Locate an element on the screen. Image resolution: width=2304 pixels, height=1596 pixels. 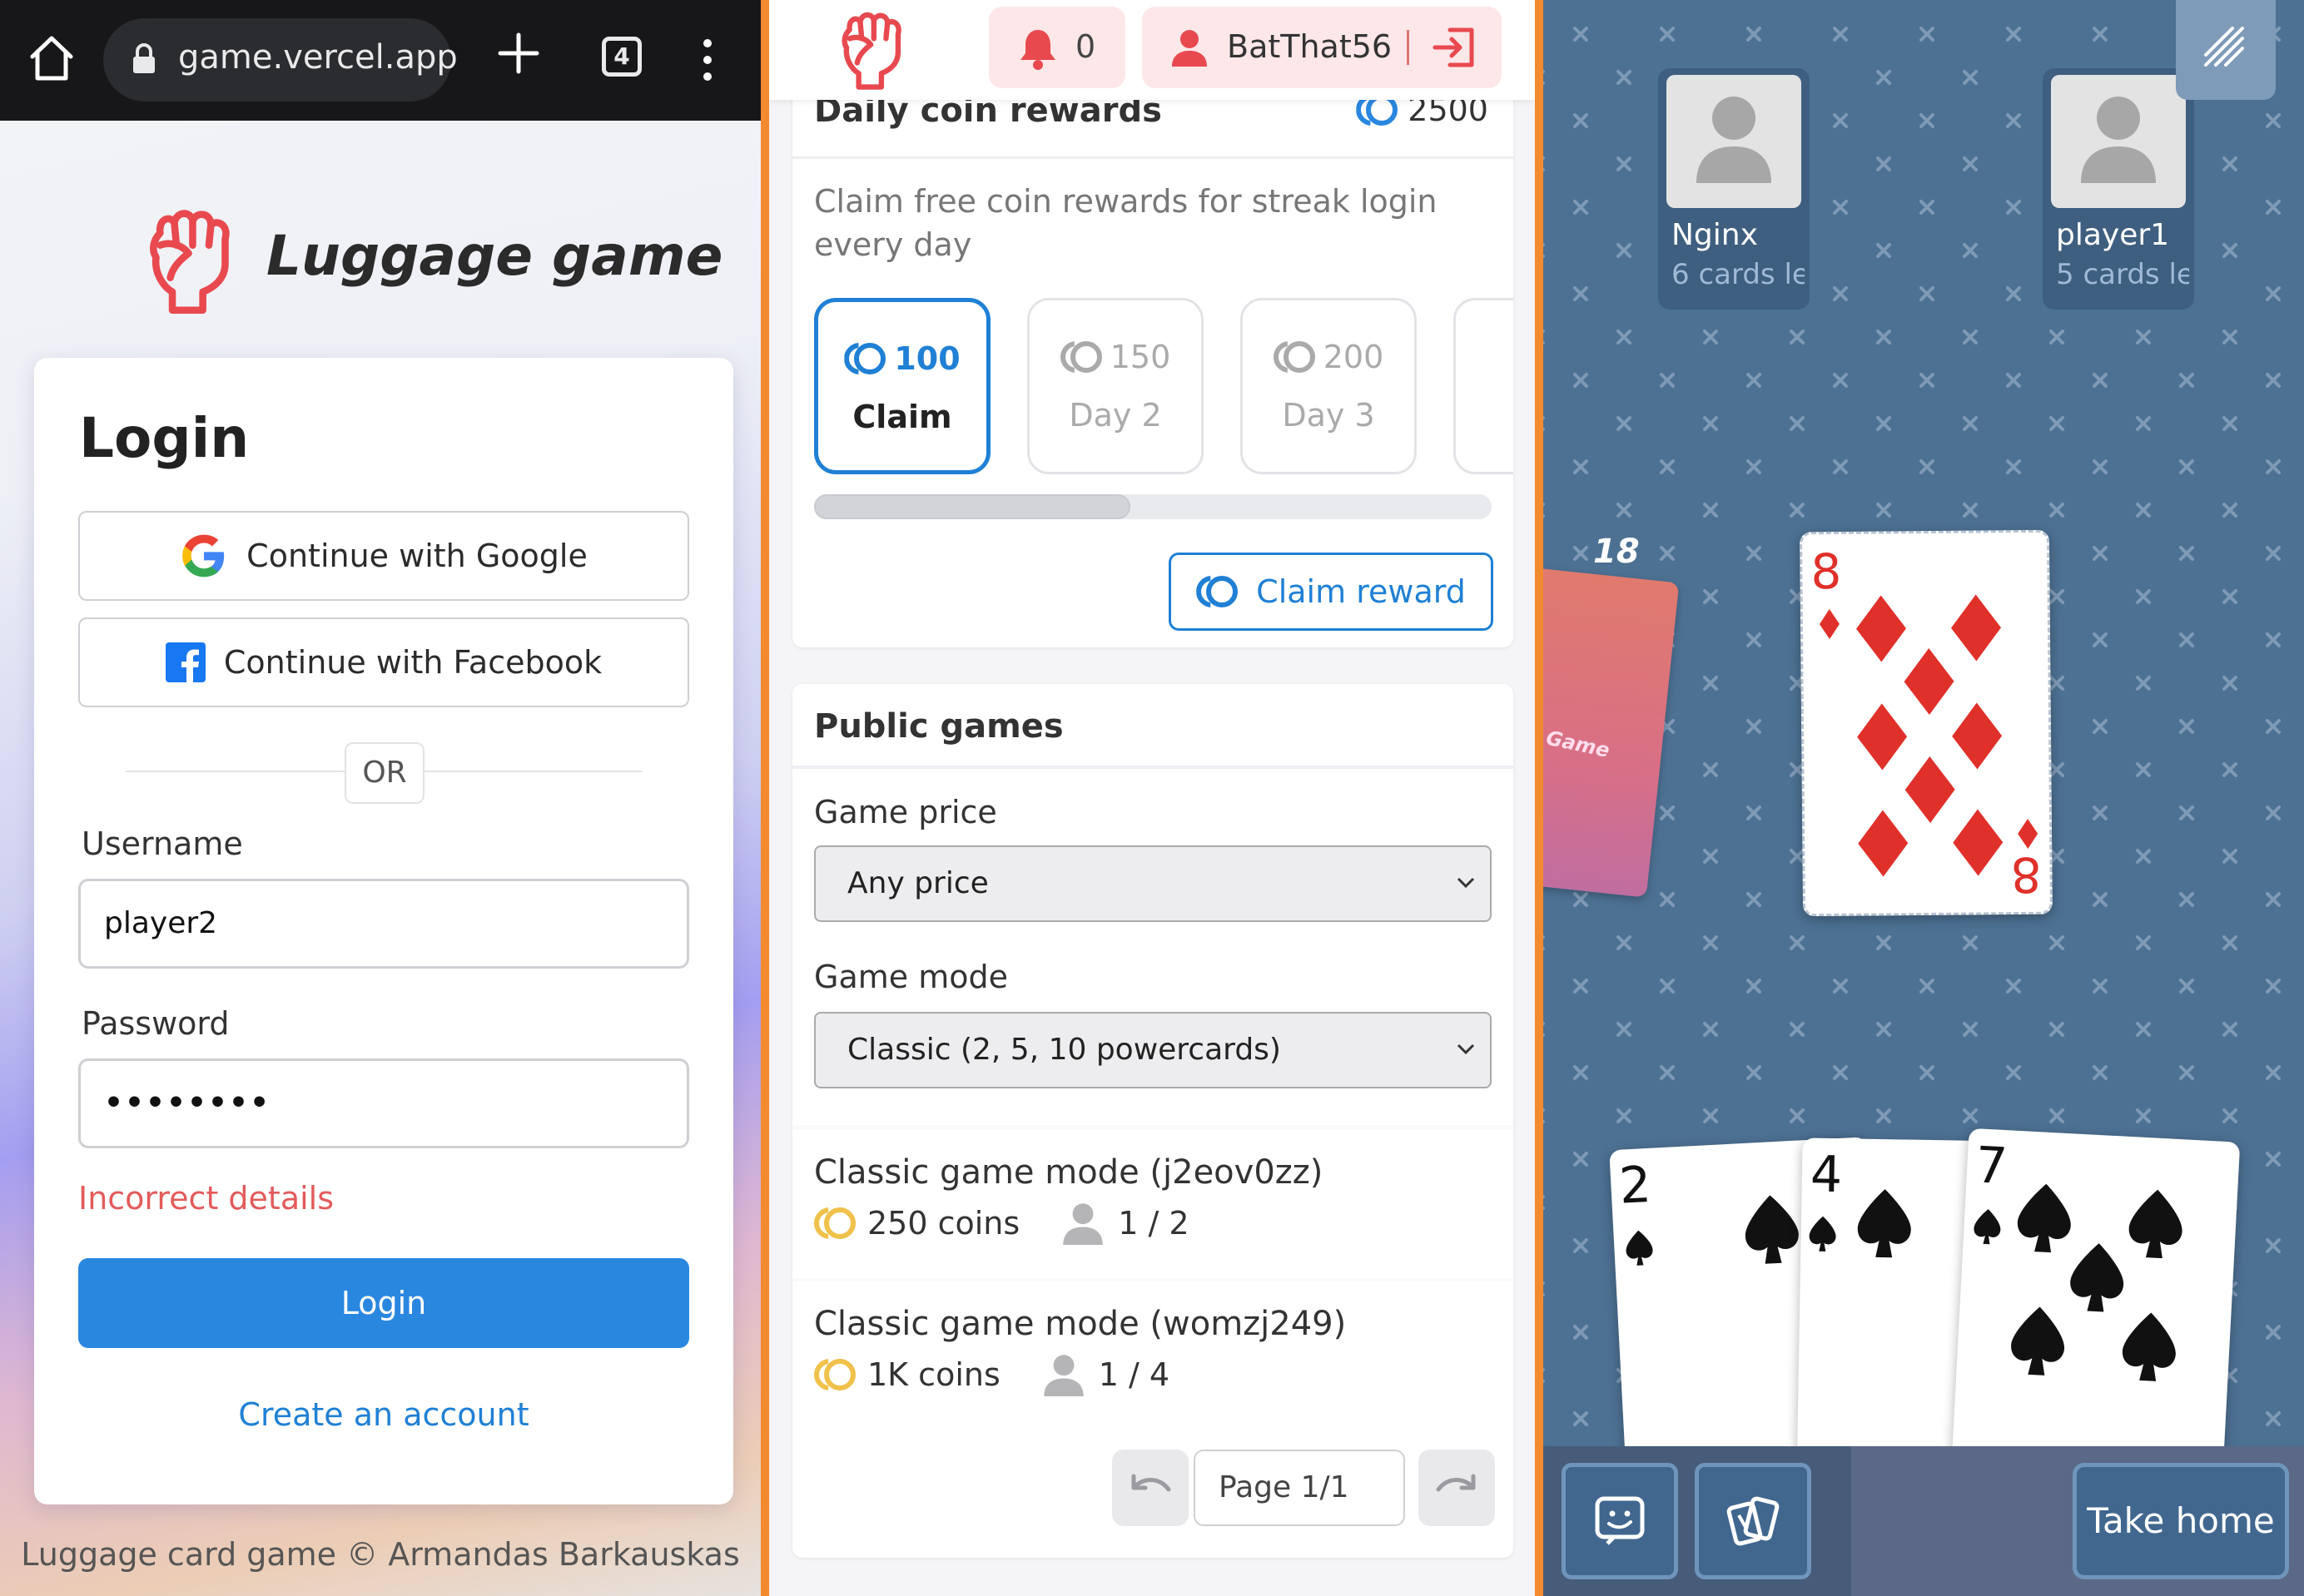
opponent-name: player1 is located at coordinates (2113, 235).